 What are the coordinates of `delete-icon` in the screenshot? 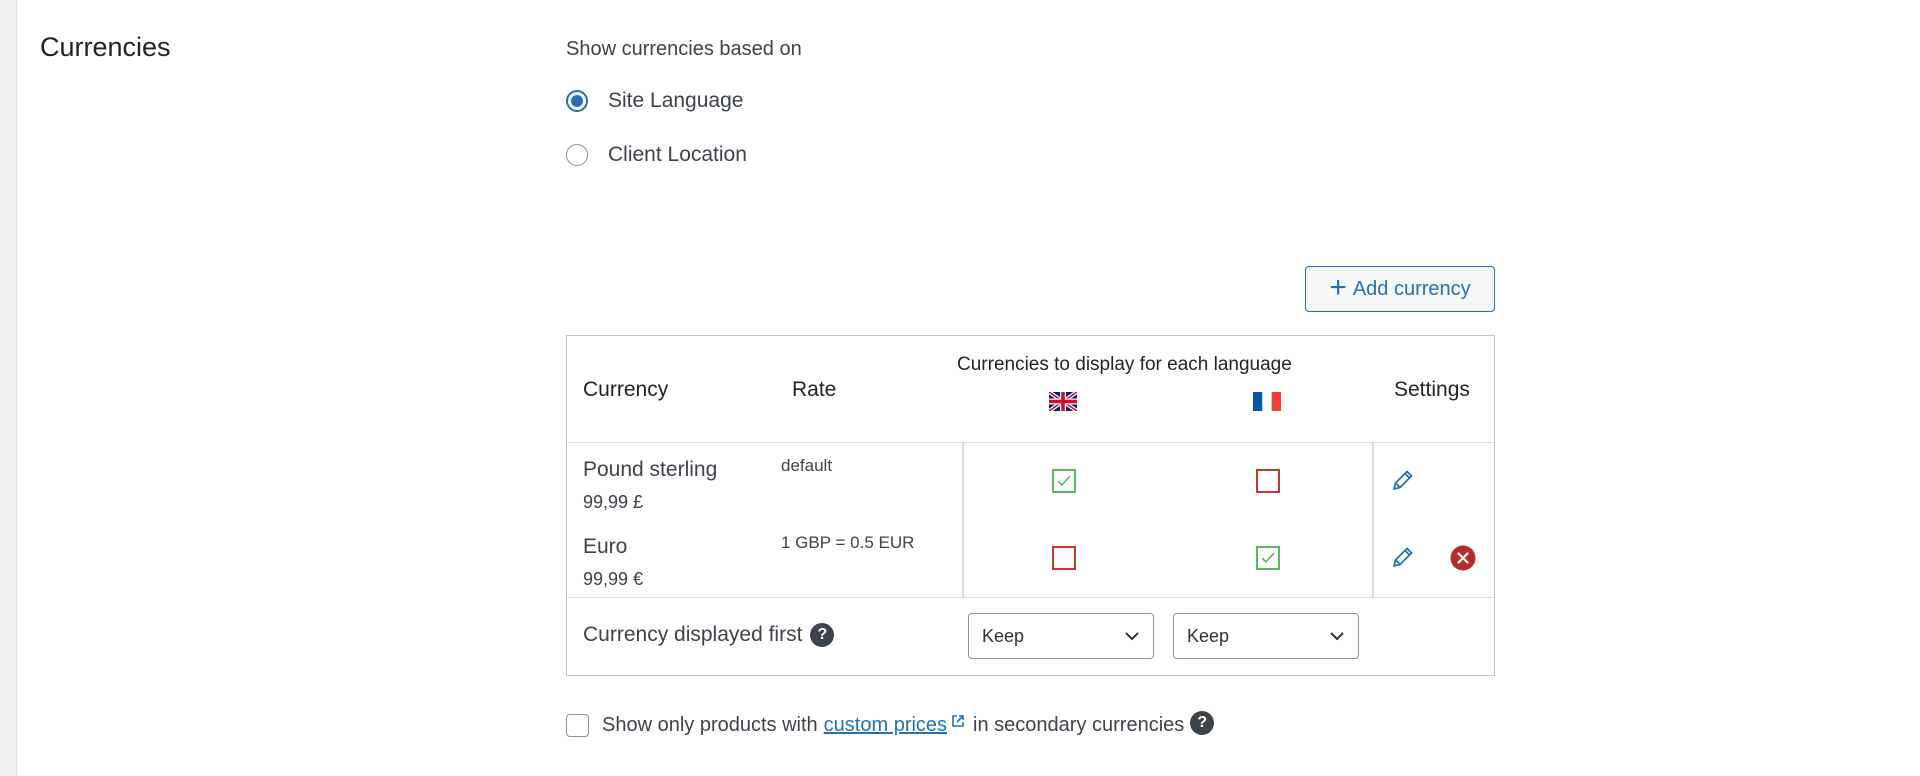 It's located at (1463, 558).